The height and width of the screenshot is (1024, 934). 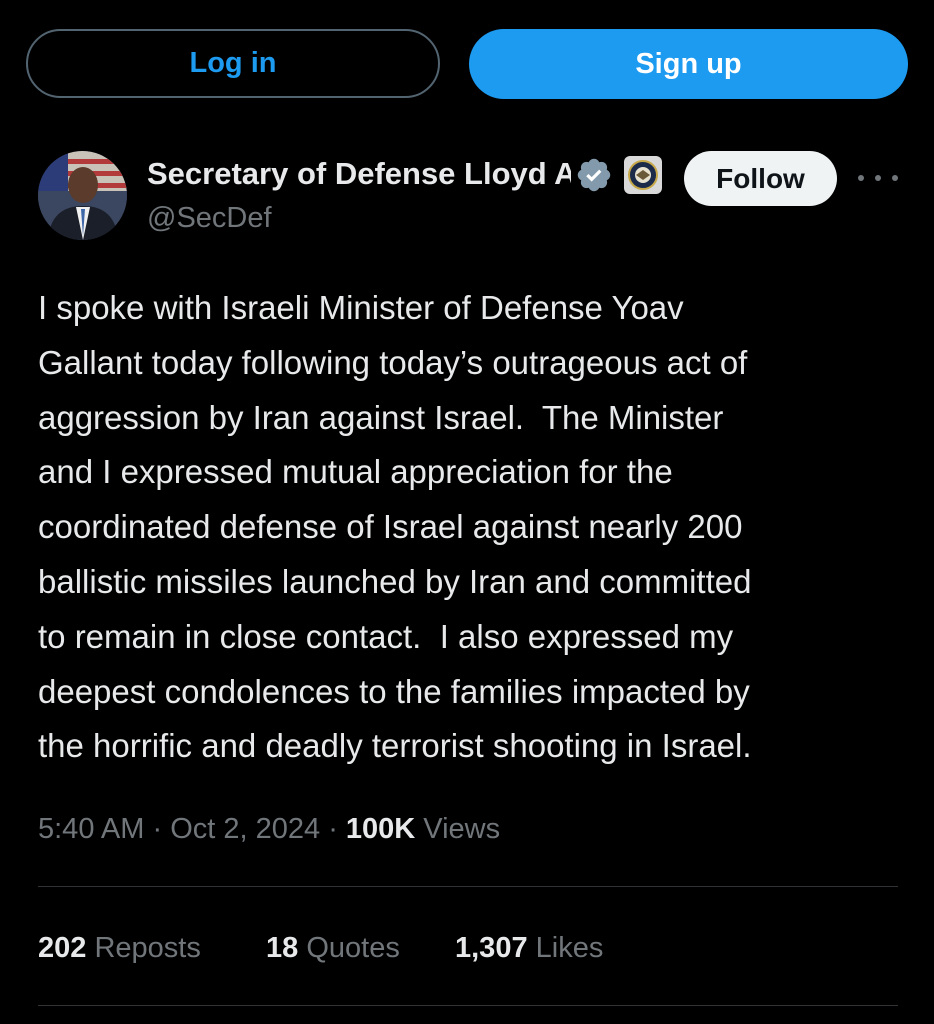 I want to click on author-display-name: Secretary of Defense Lloyd Austin, so click(x=359, y=174).